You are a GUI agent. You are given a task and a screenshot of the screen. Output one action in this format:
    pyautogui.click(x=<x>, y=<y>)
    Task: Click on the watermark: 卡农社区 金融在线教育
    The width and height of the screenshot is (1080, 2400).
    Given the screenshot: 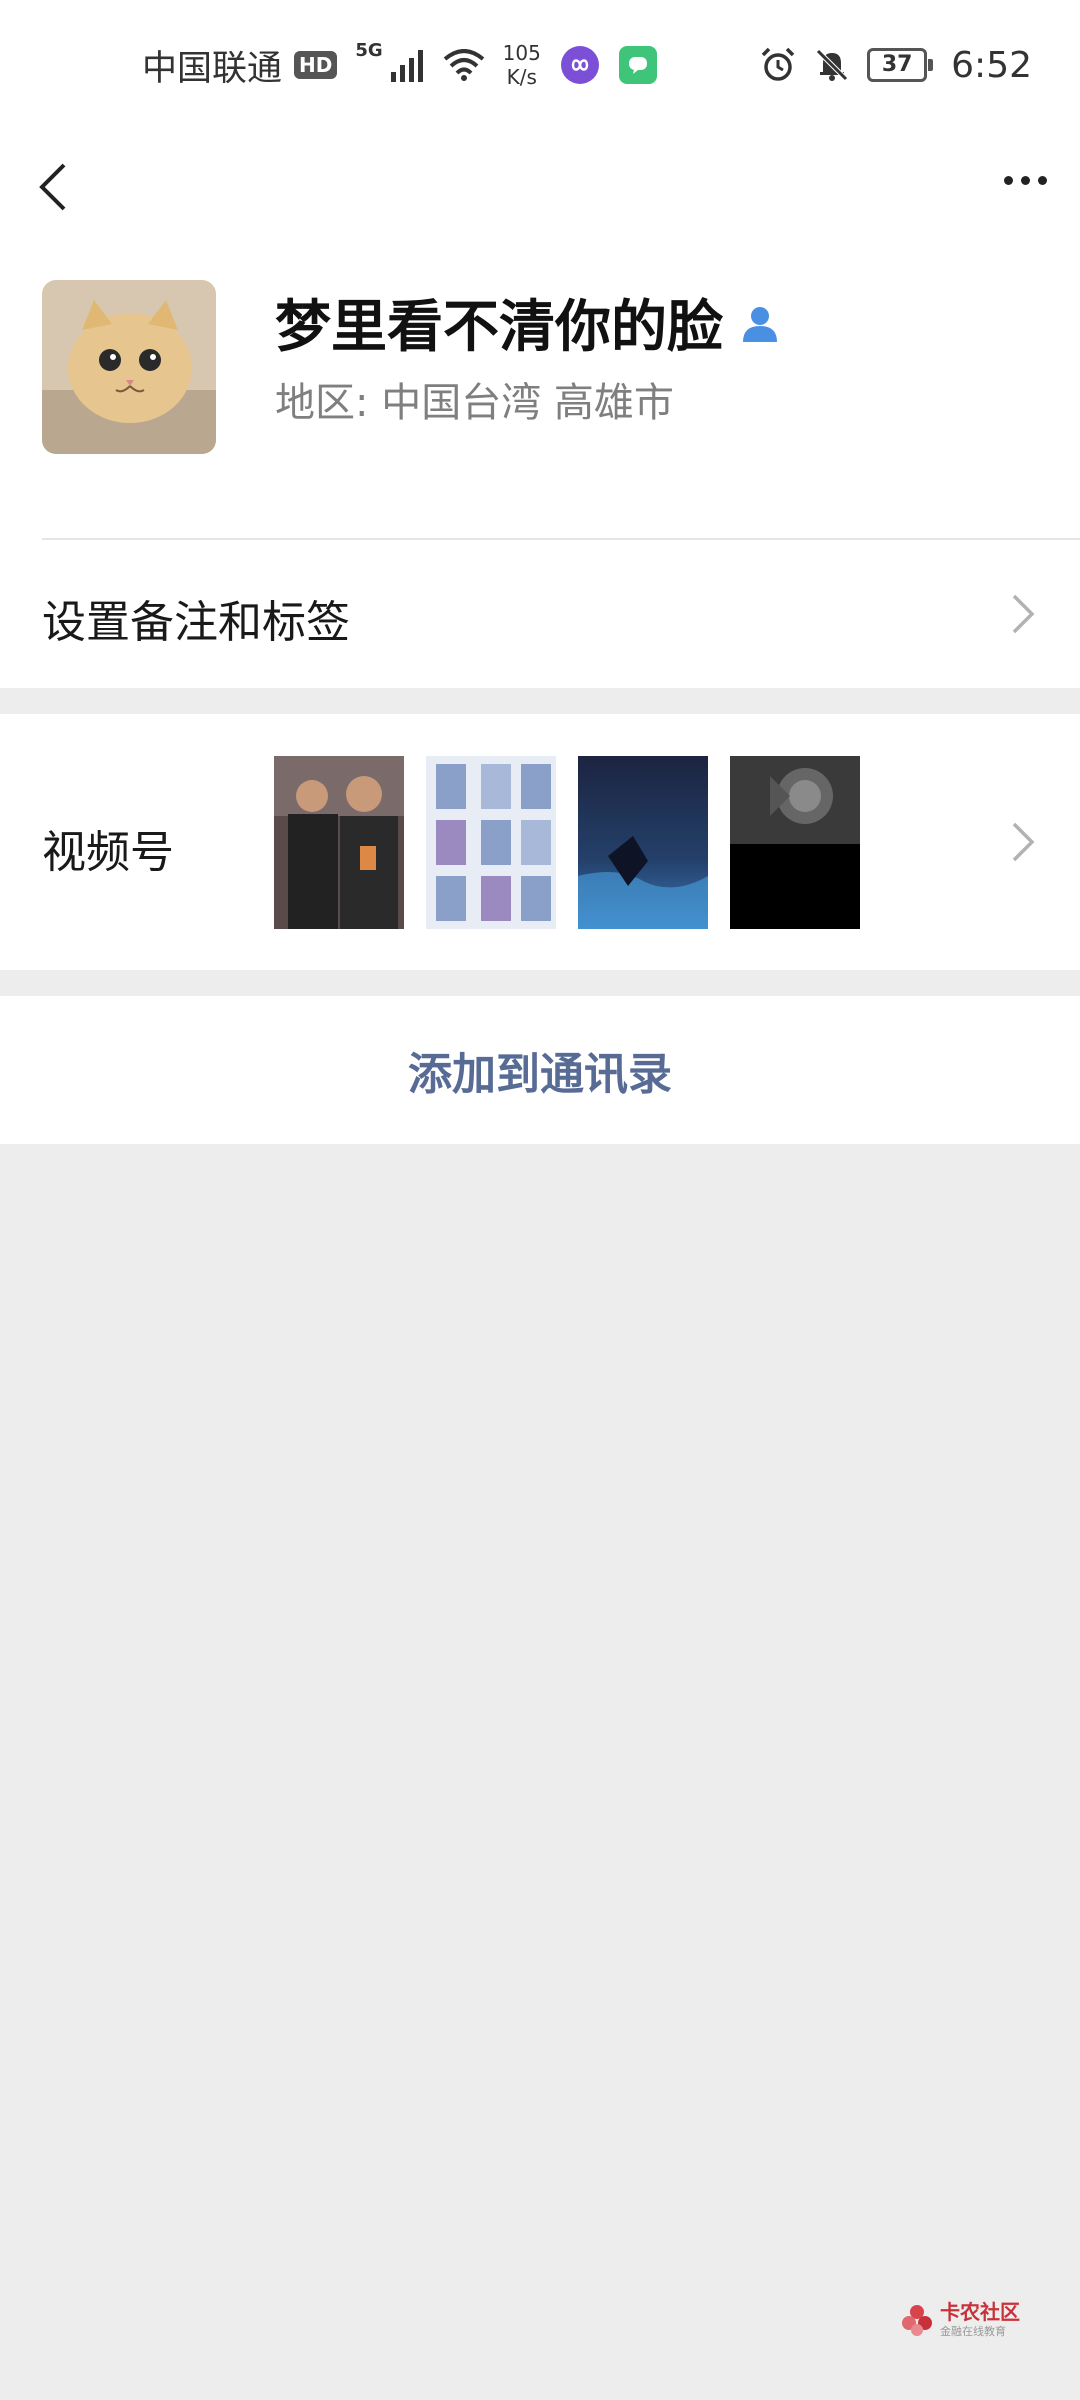 What is the action you would take?
    pyautogui.click(x=960, y=2319)
    